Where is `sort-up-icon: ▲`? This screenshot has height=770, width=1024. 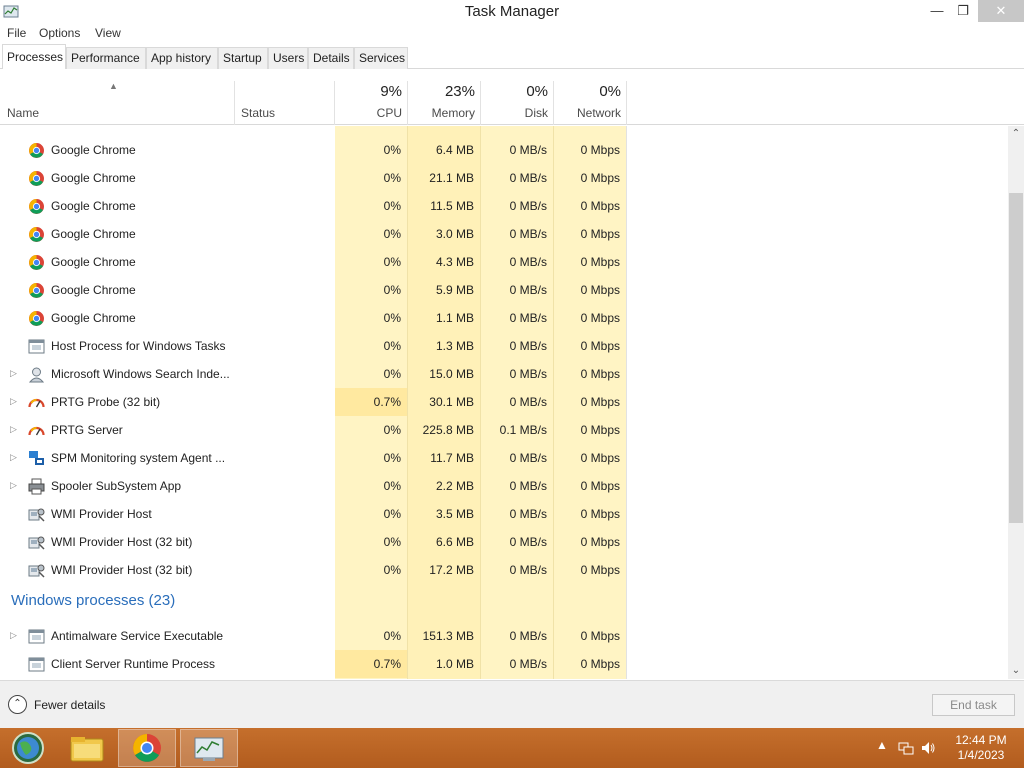
sort-up-icon: ▲ is located at coordinates (113, 86).